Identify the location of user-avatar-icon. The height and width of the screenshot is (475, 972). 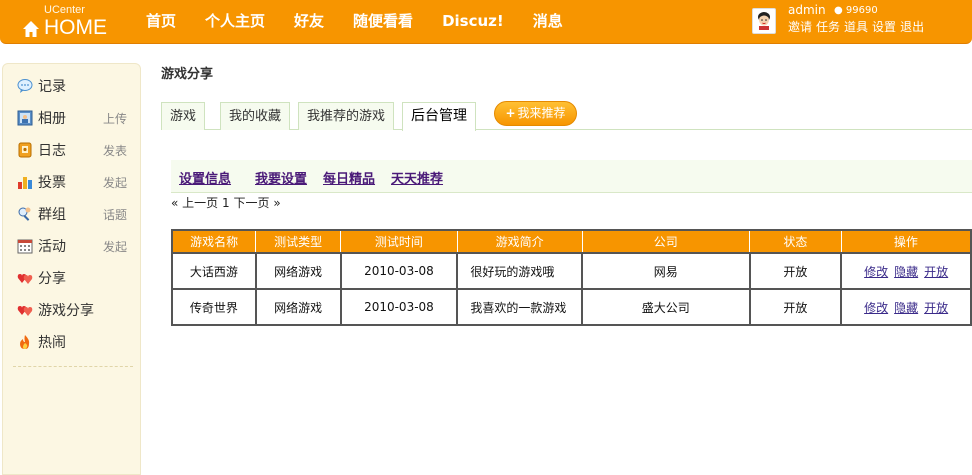
(764, 21).